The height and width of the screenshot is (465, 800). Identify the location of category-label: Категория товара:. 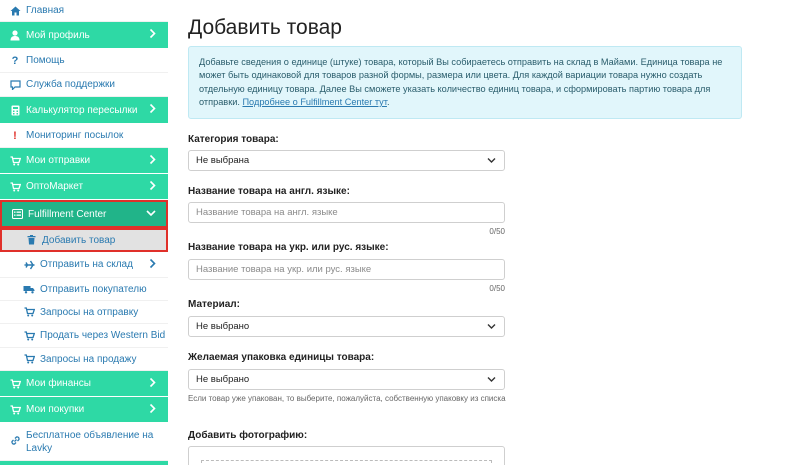
(233, 139).